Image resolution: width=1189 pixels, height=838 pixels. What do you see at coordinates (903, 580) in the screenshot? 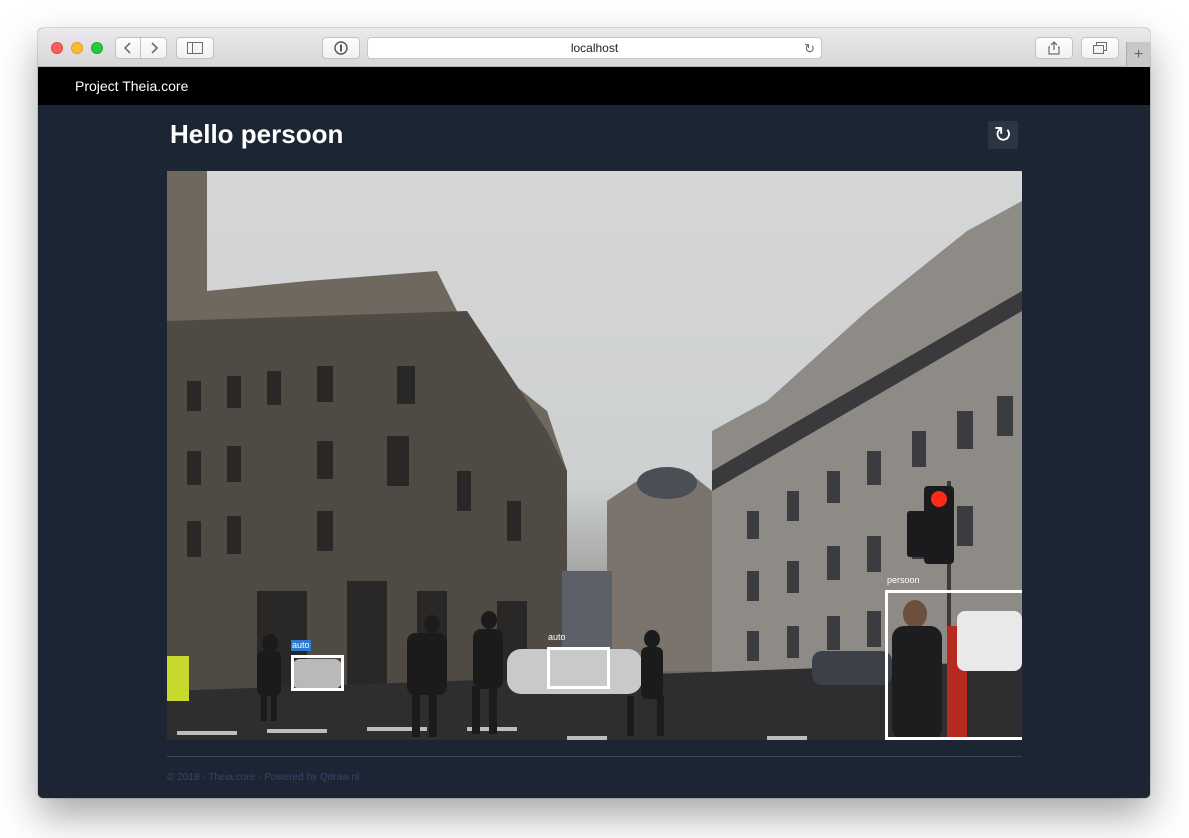
I see `detection-label: persoon` at bounding box center [903, 580].